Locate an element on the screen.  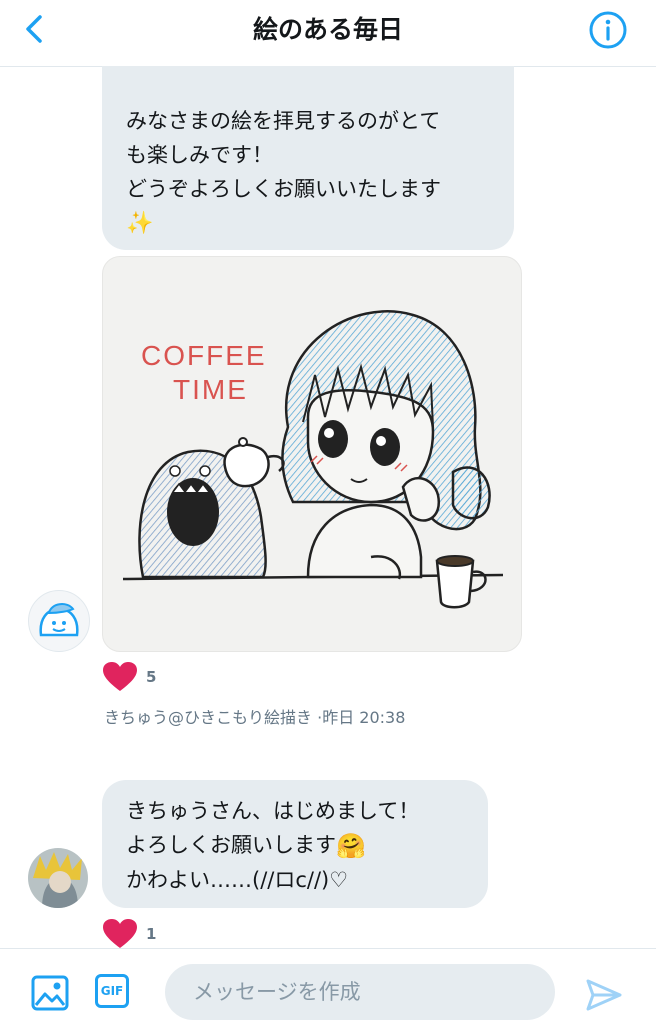
conversation-title: 絵のある毎日 is located at coordinates (327, 29).